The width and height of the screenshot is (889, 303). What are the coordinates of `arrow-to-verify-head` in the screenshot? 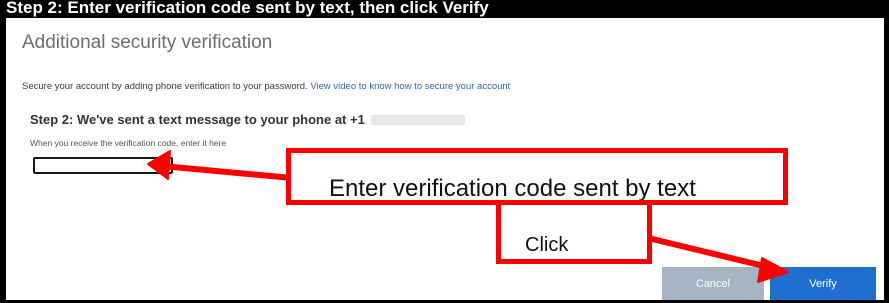 It's located at (773, 270).